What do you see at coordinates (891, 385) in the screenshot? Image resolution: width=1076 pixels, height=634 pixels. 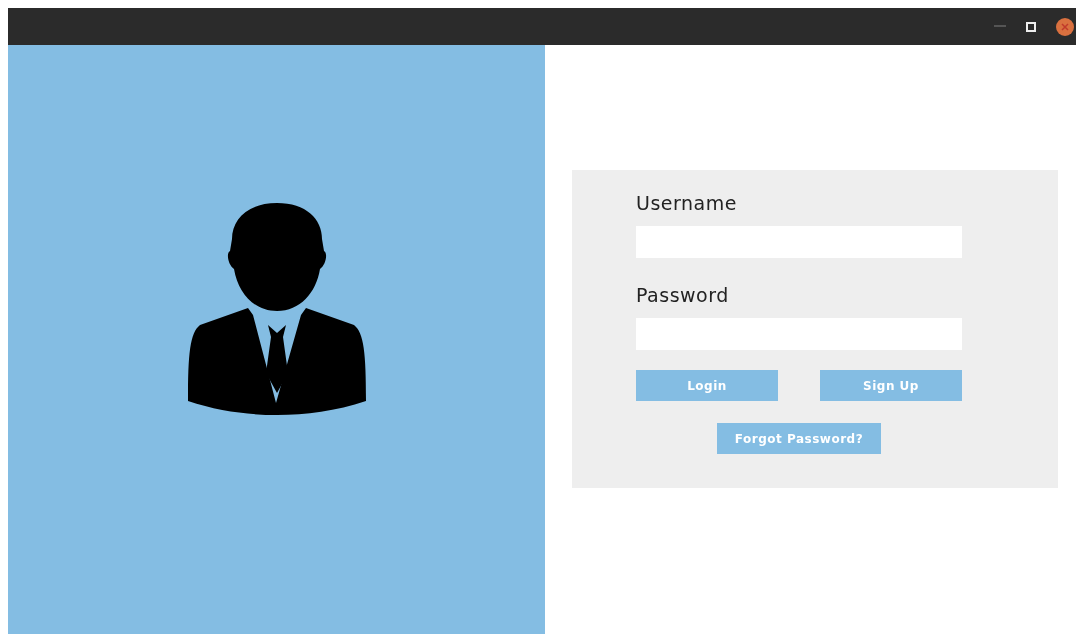 I see `action-button: Sign Up` at bounding box center [891, 385].